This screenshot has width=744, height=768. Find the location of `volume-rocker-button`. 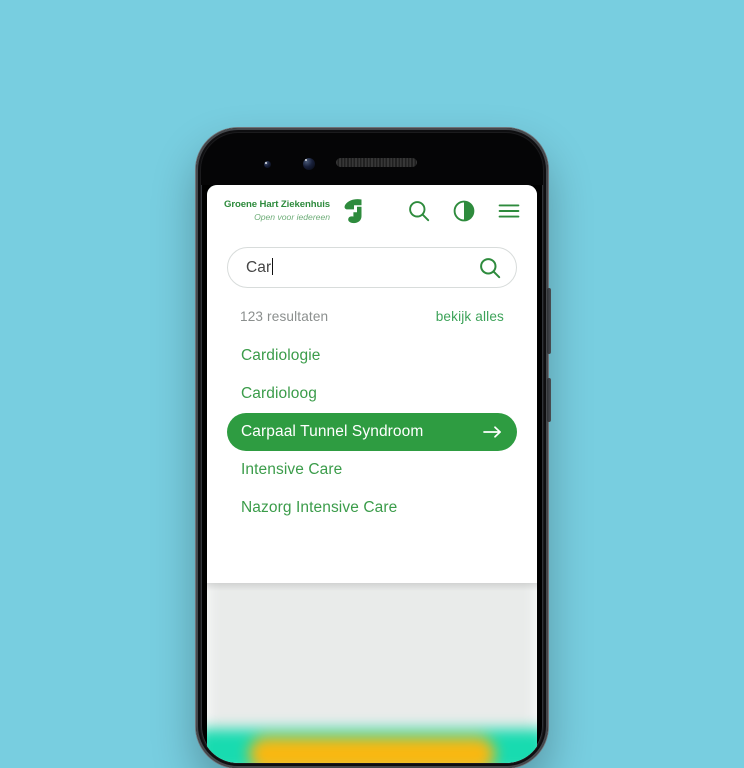

volume-rocker-button is located at coordinates (549, 321).